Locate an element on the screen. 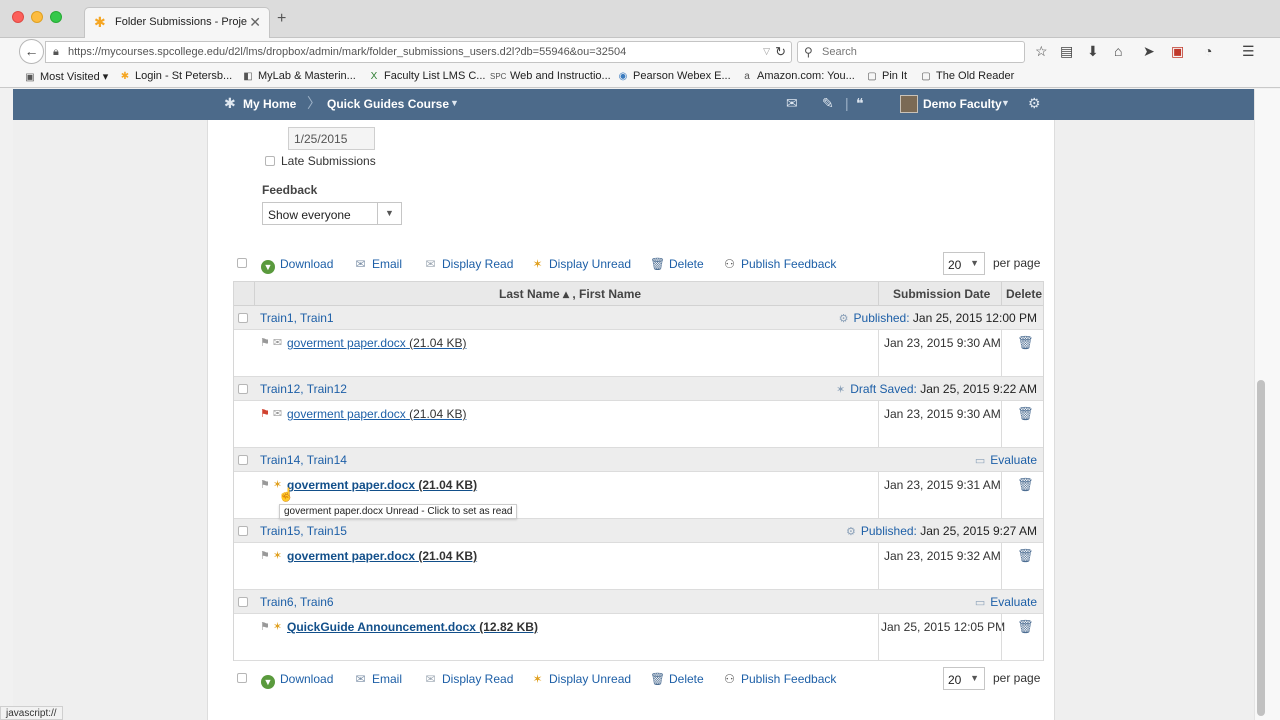 This screenshot has height=720, width=1280. new-tab-icon: + is located at coordinates (281, 19).